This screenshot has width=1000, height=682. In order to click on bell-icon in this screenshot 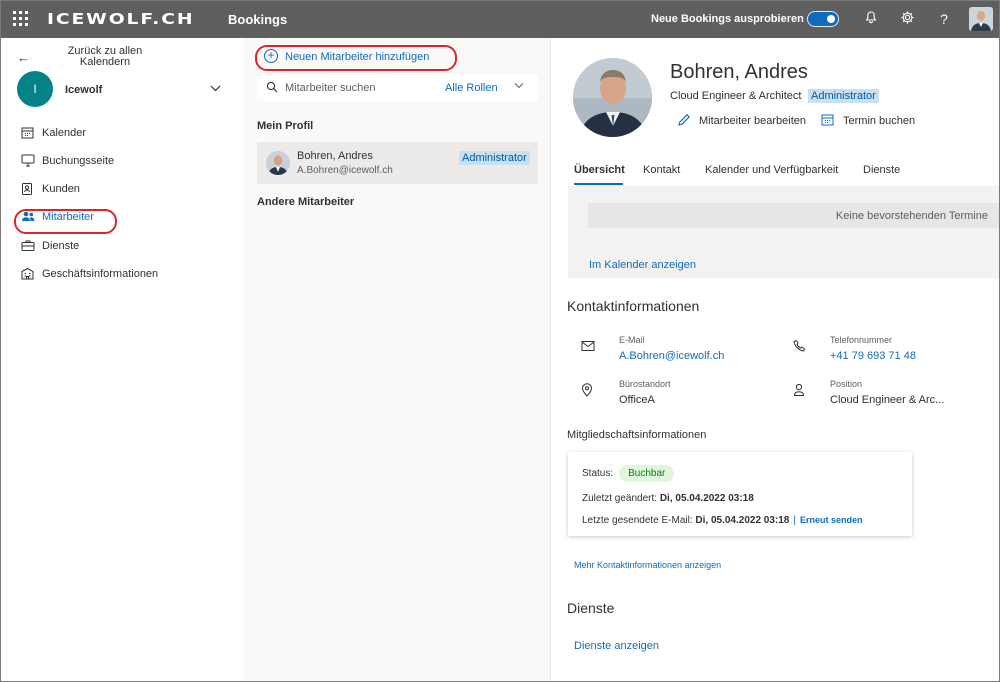, I will do `click(871, 19)`.